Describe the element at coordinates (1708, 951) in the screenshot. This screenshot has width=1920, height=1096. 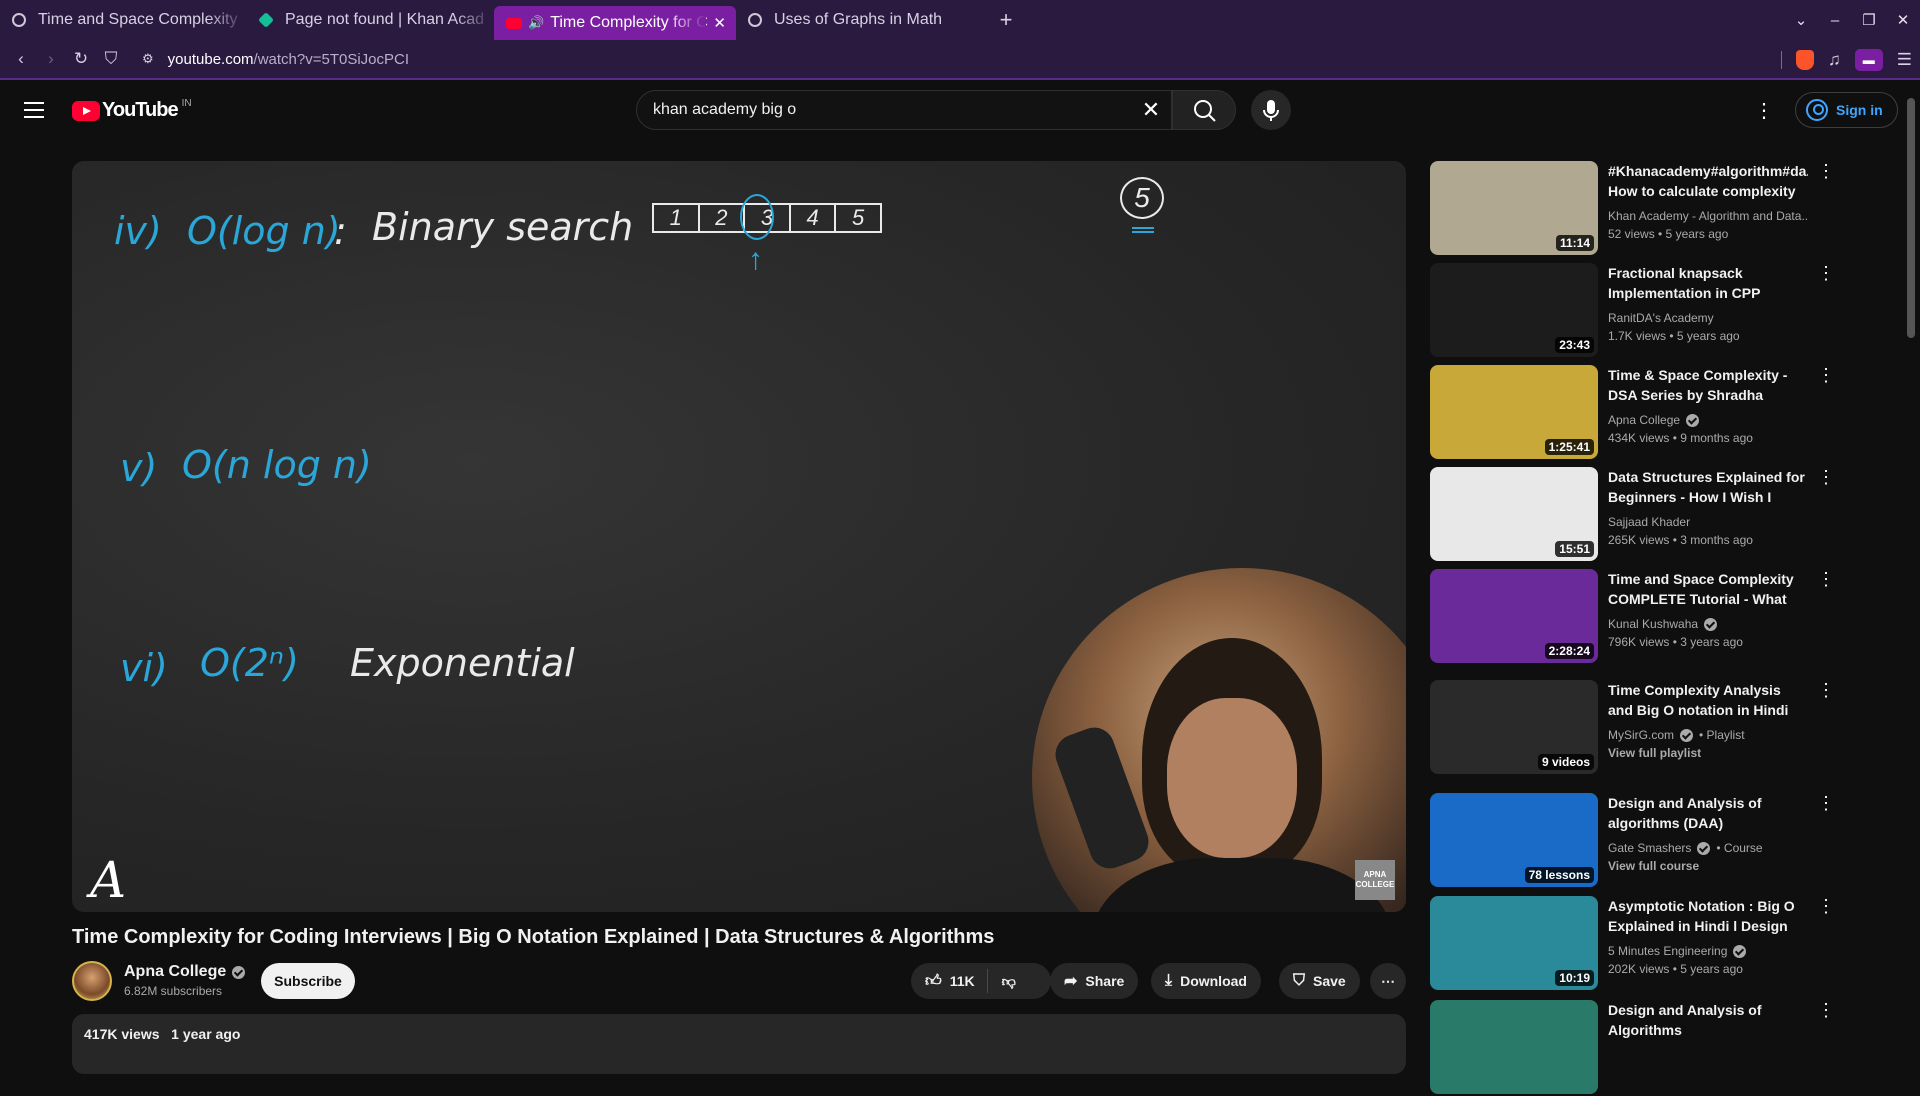
I see `related-channel: 5 Minutes Engineering` at that location.